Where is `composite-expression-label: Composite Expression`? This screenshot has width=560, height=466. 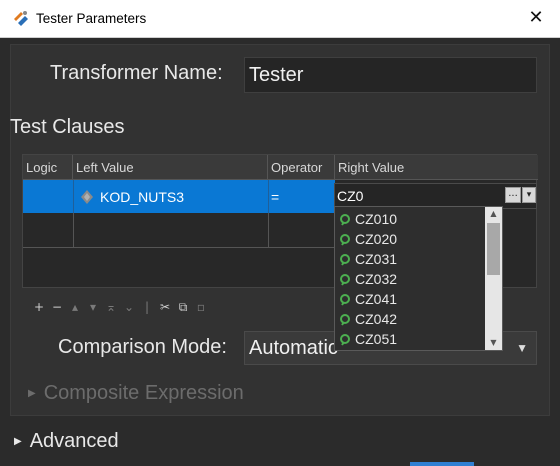
composite-expression-label: Composite Expression is located at coordinates (143, 393).